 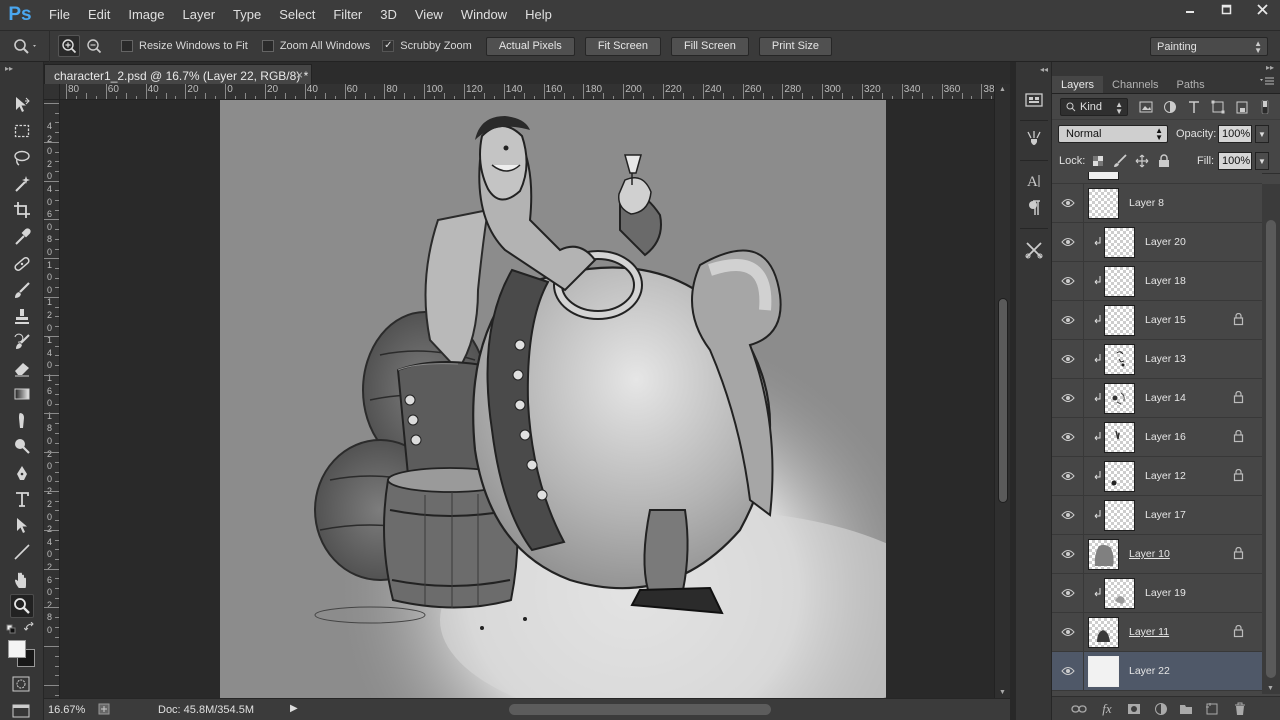 What do you see at coordinates (1157, 398) in the screenshot?
I see `layer-row: Layer 14` at bounding box center [1157, 398].